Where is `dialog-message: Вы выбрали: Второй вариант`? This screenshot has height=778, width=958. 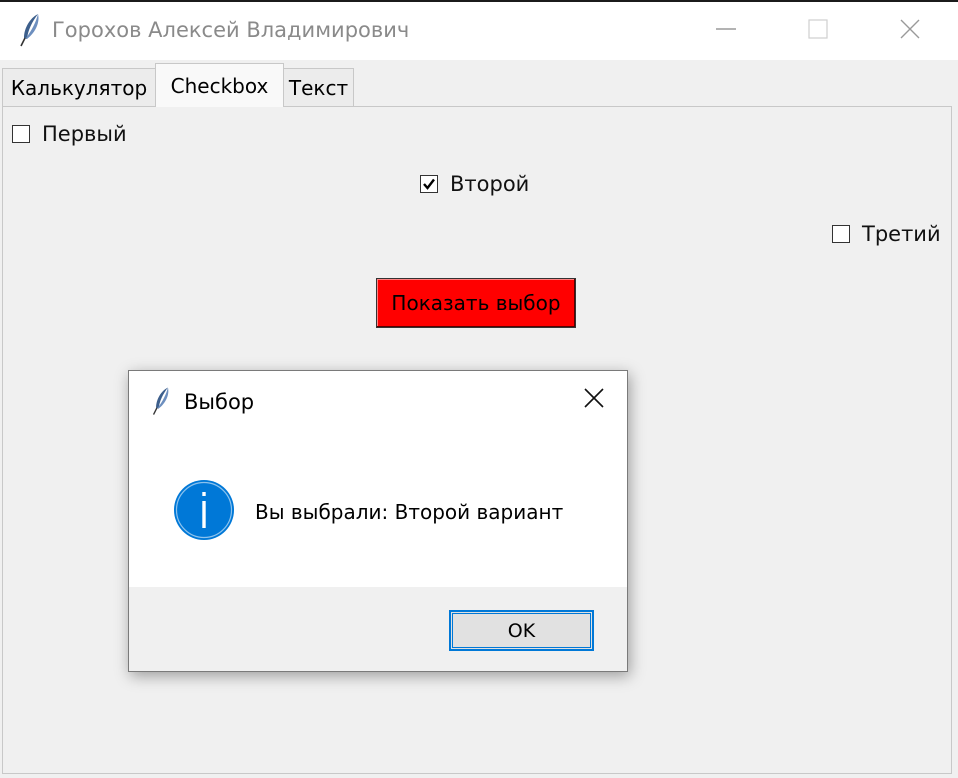 dialog-message: Вы выбрали: Второй вариант is located at coordinates (409, 512).